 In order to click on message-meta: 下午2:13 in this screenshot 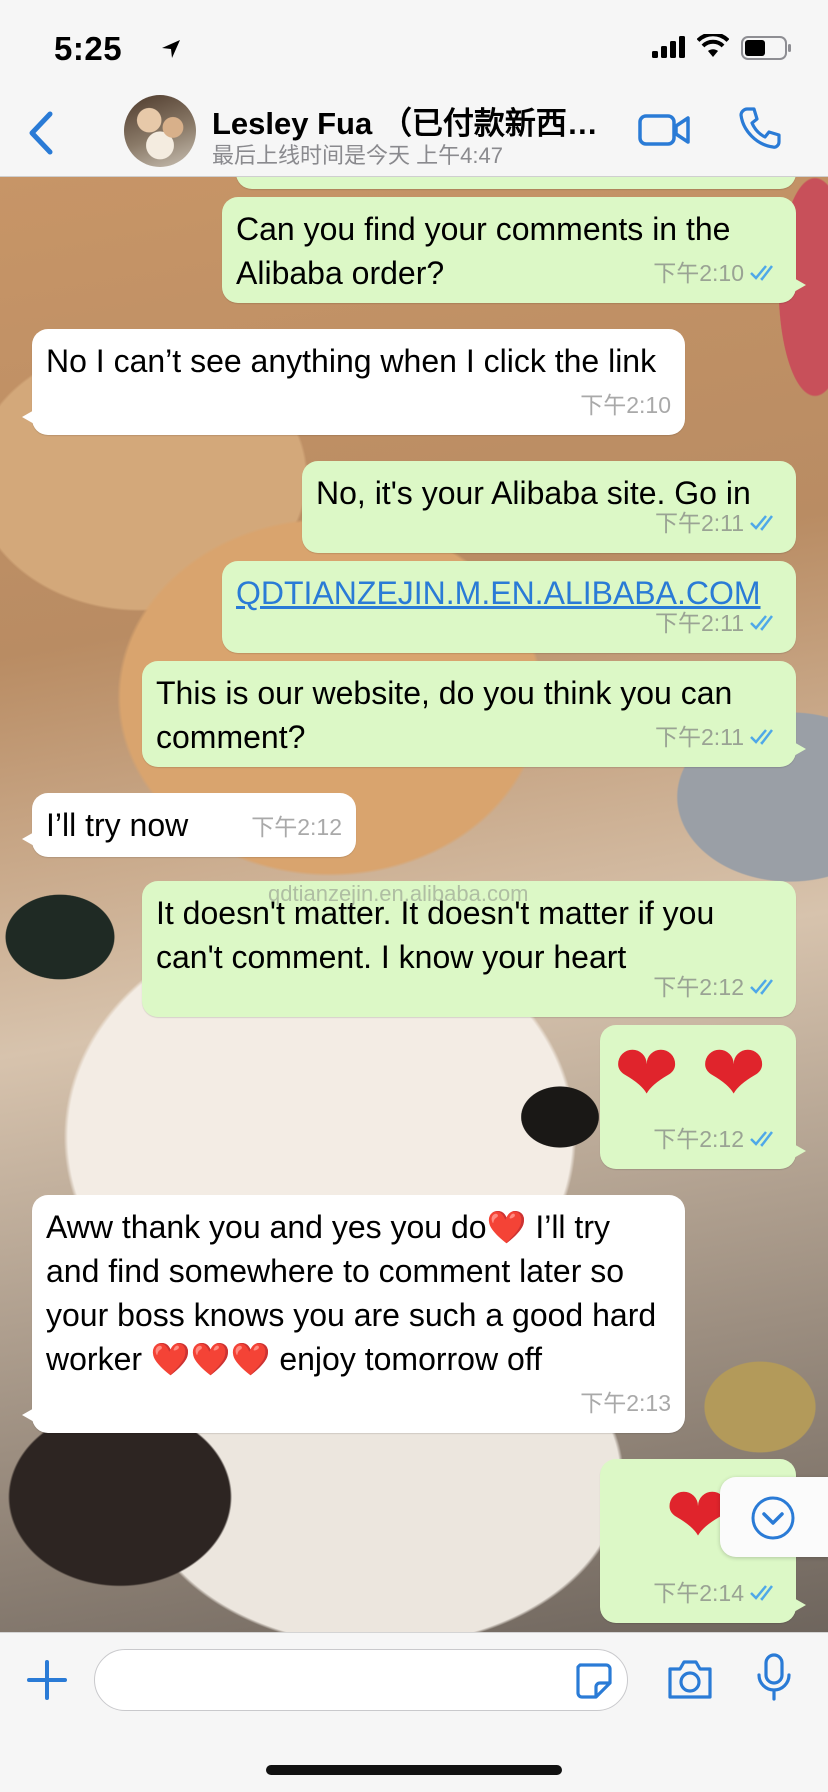, I will do `click(625, 1403)`.